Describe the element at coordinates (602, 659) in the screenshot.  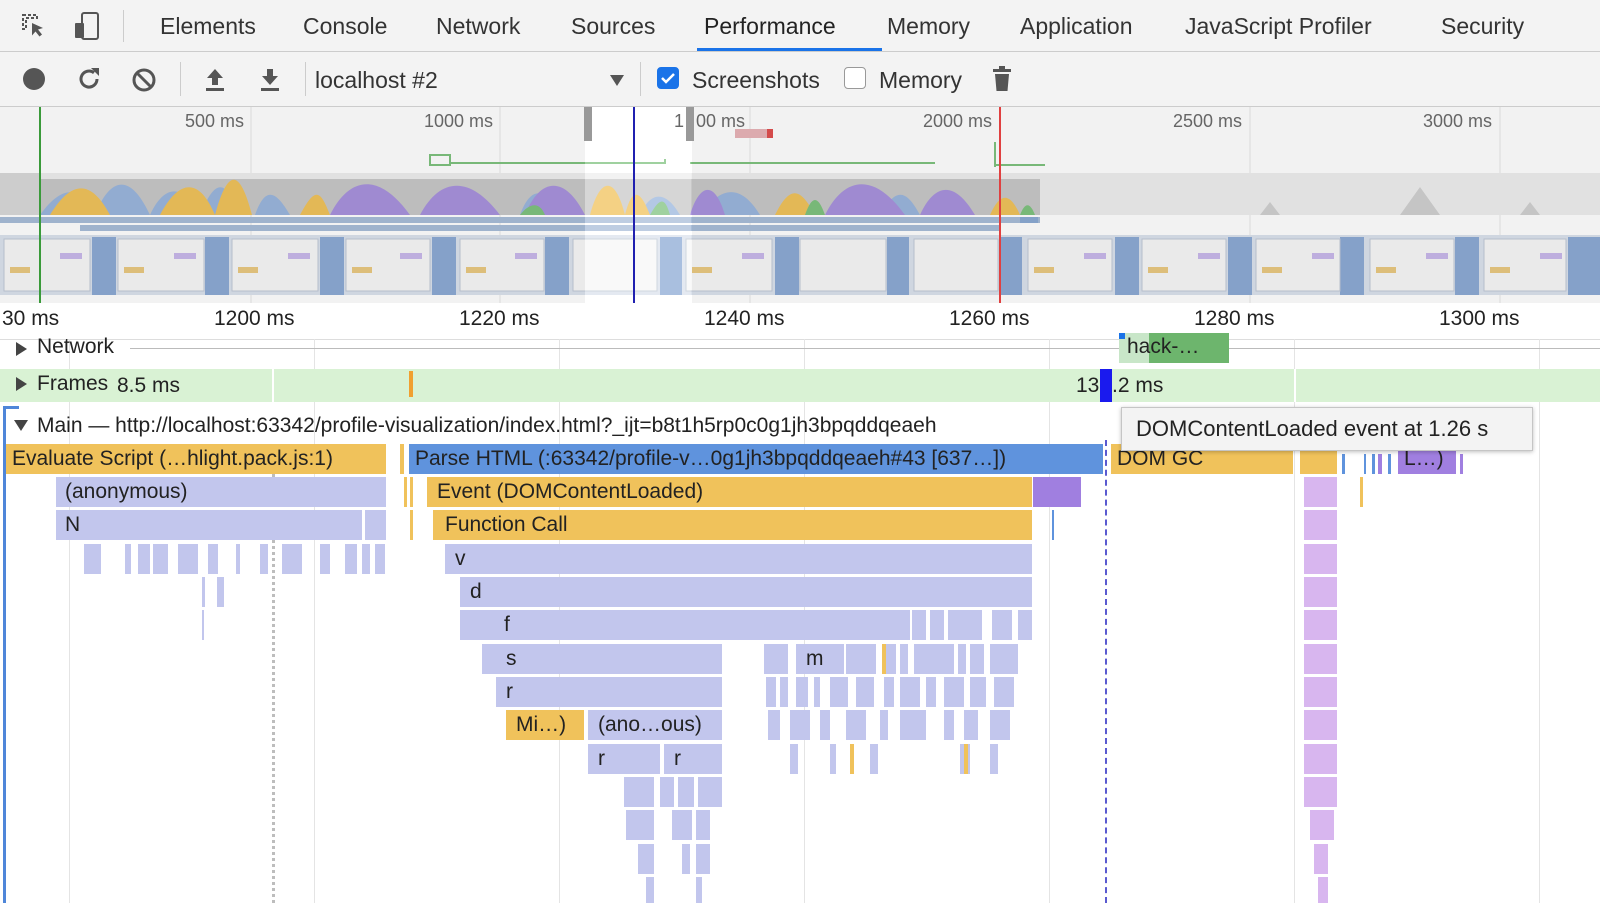
I see `flame-s: s` at that location.